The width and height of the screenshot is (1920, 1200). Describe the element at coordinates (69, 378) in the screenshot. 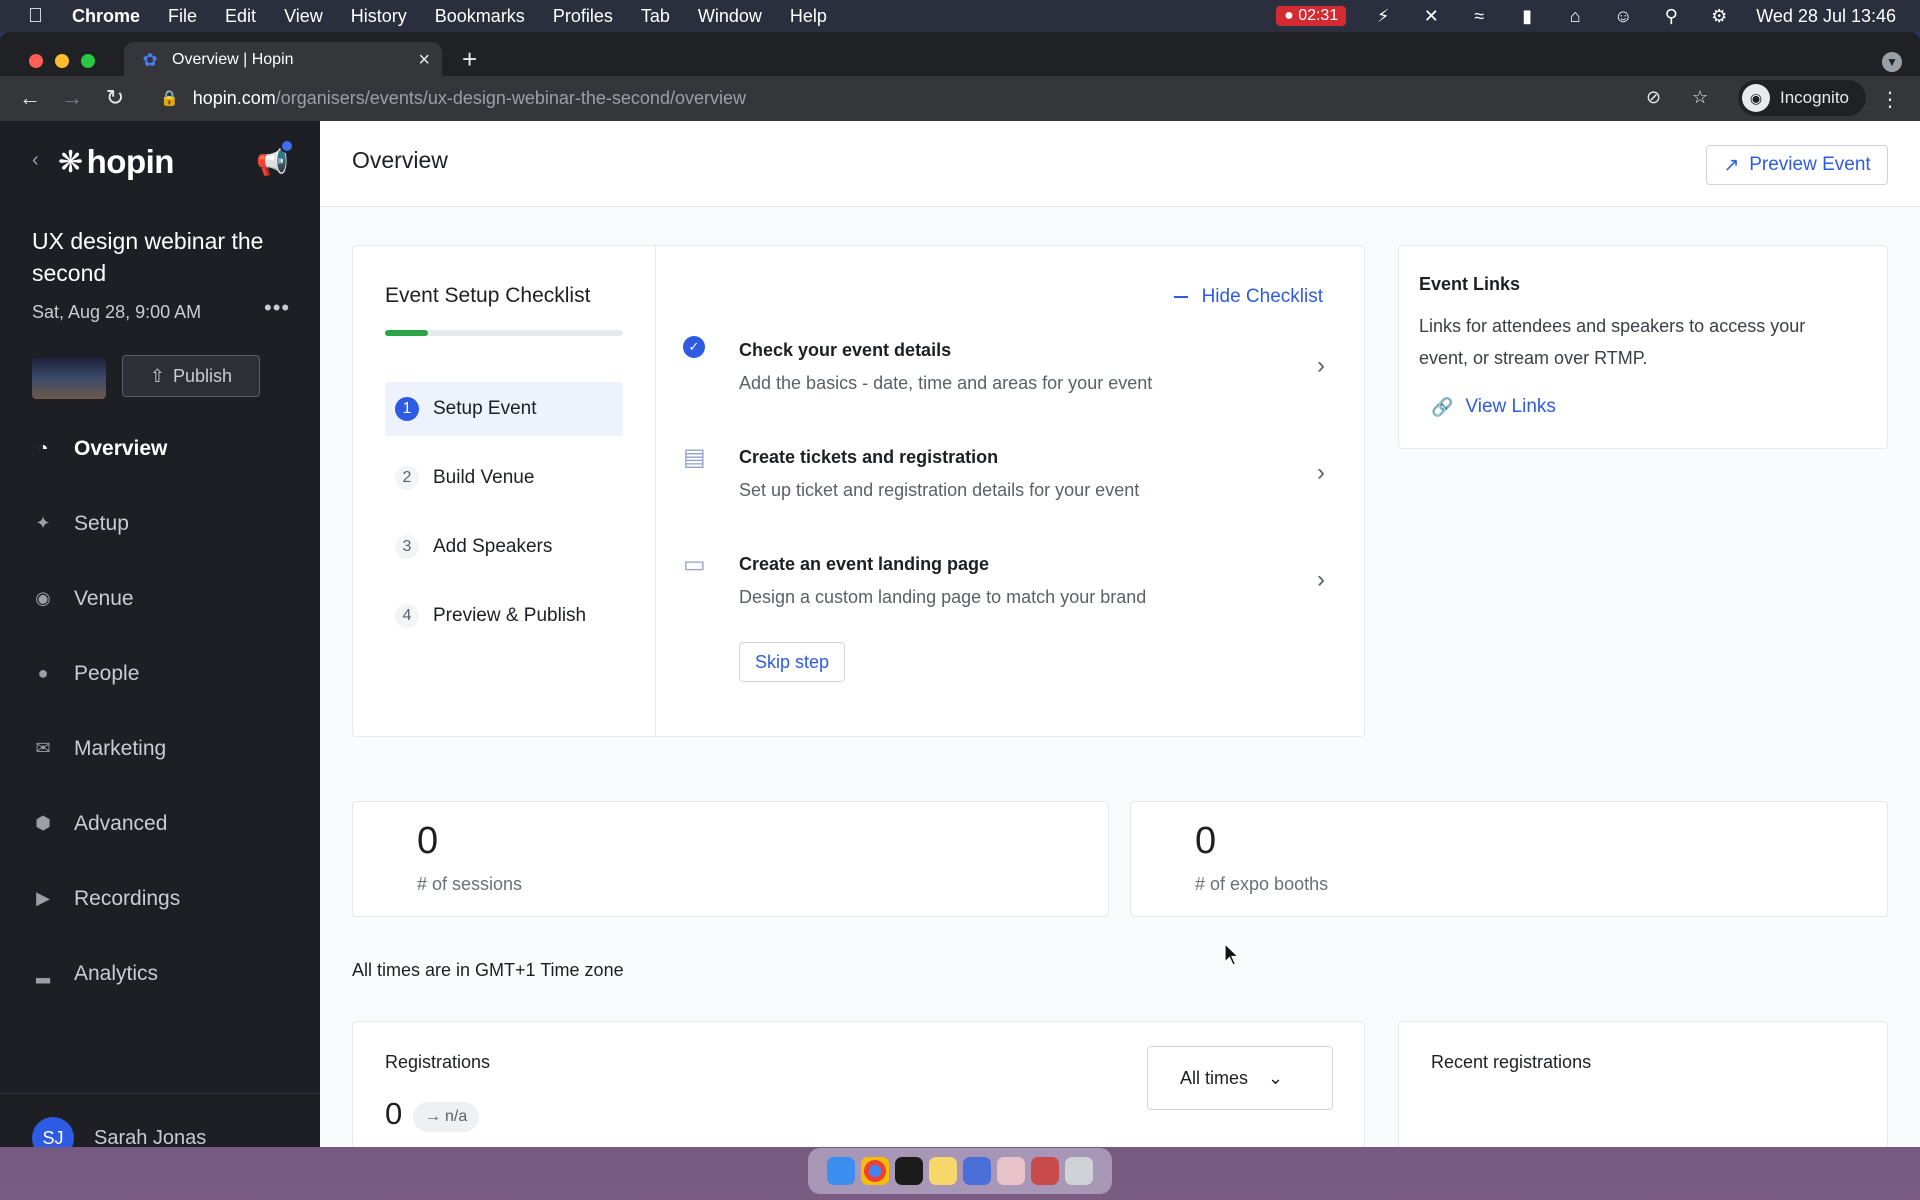

I see `event-thumbnail` at that location.